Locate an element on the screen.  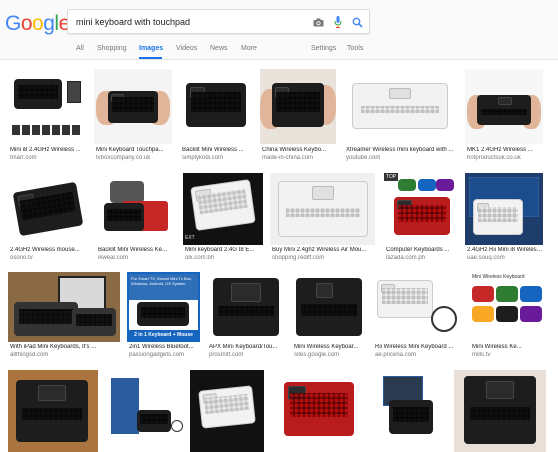
tab-news: News is located at coordinates (219, 48).